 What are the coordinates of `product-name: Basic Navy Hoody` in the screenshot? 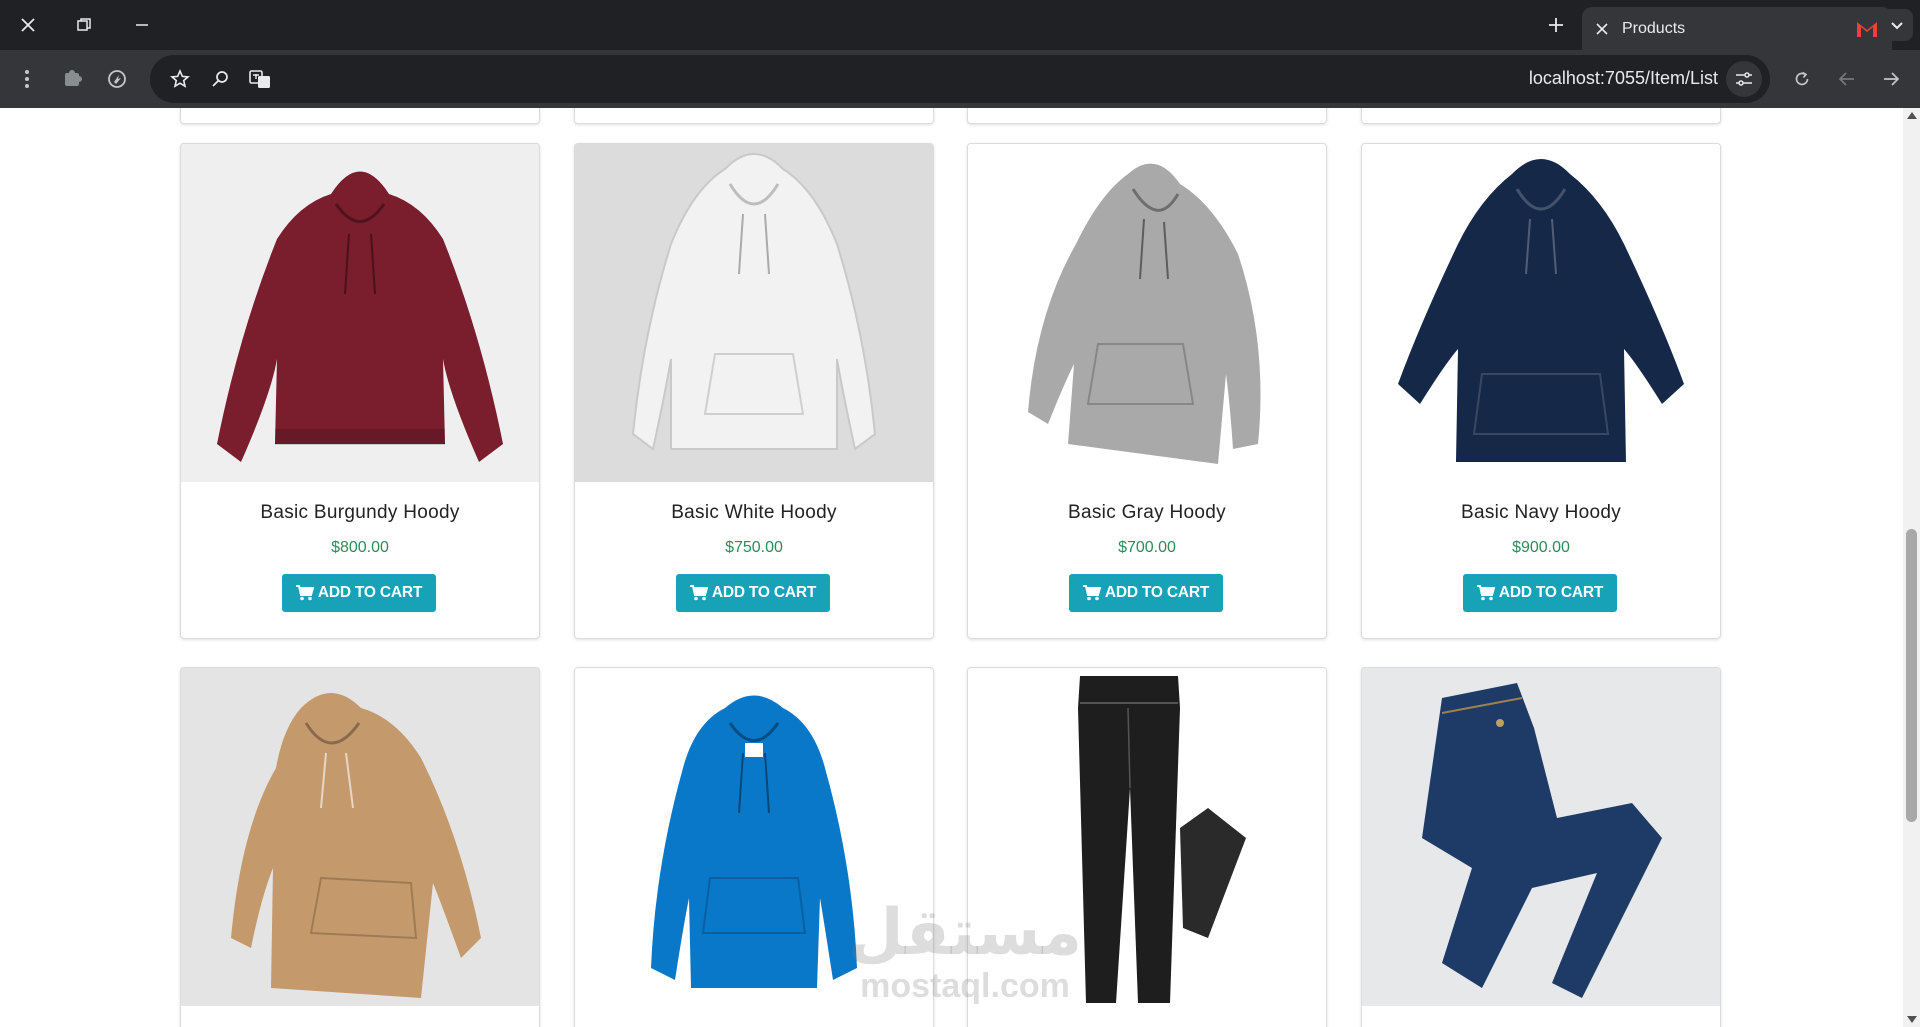 It's located at (1541, 513).